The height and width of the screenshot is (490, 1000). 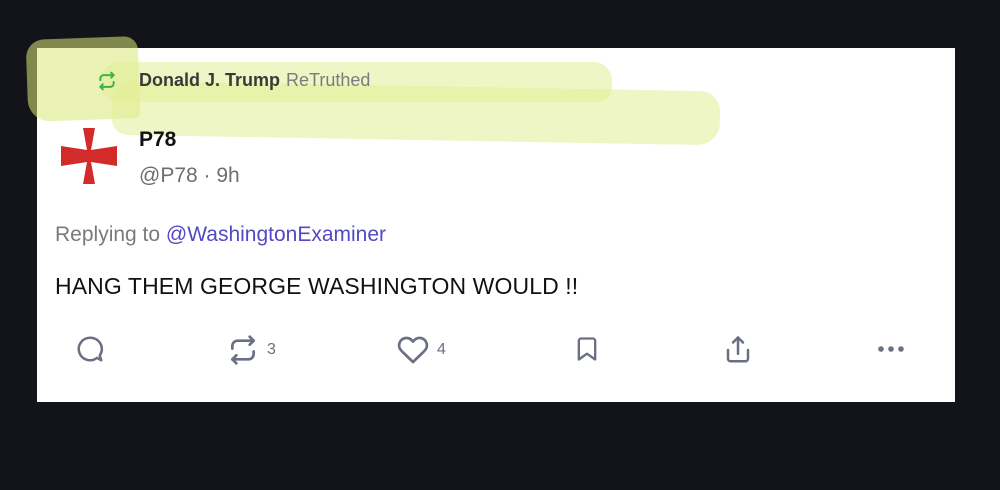 I want to click on author-handle: @P78, so click(x=168, y=175).